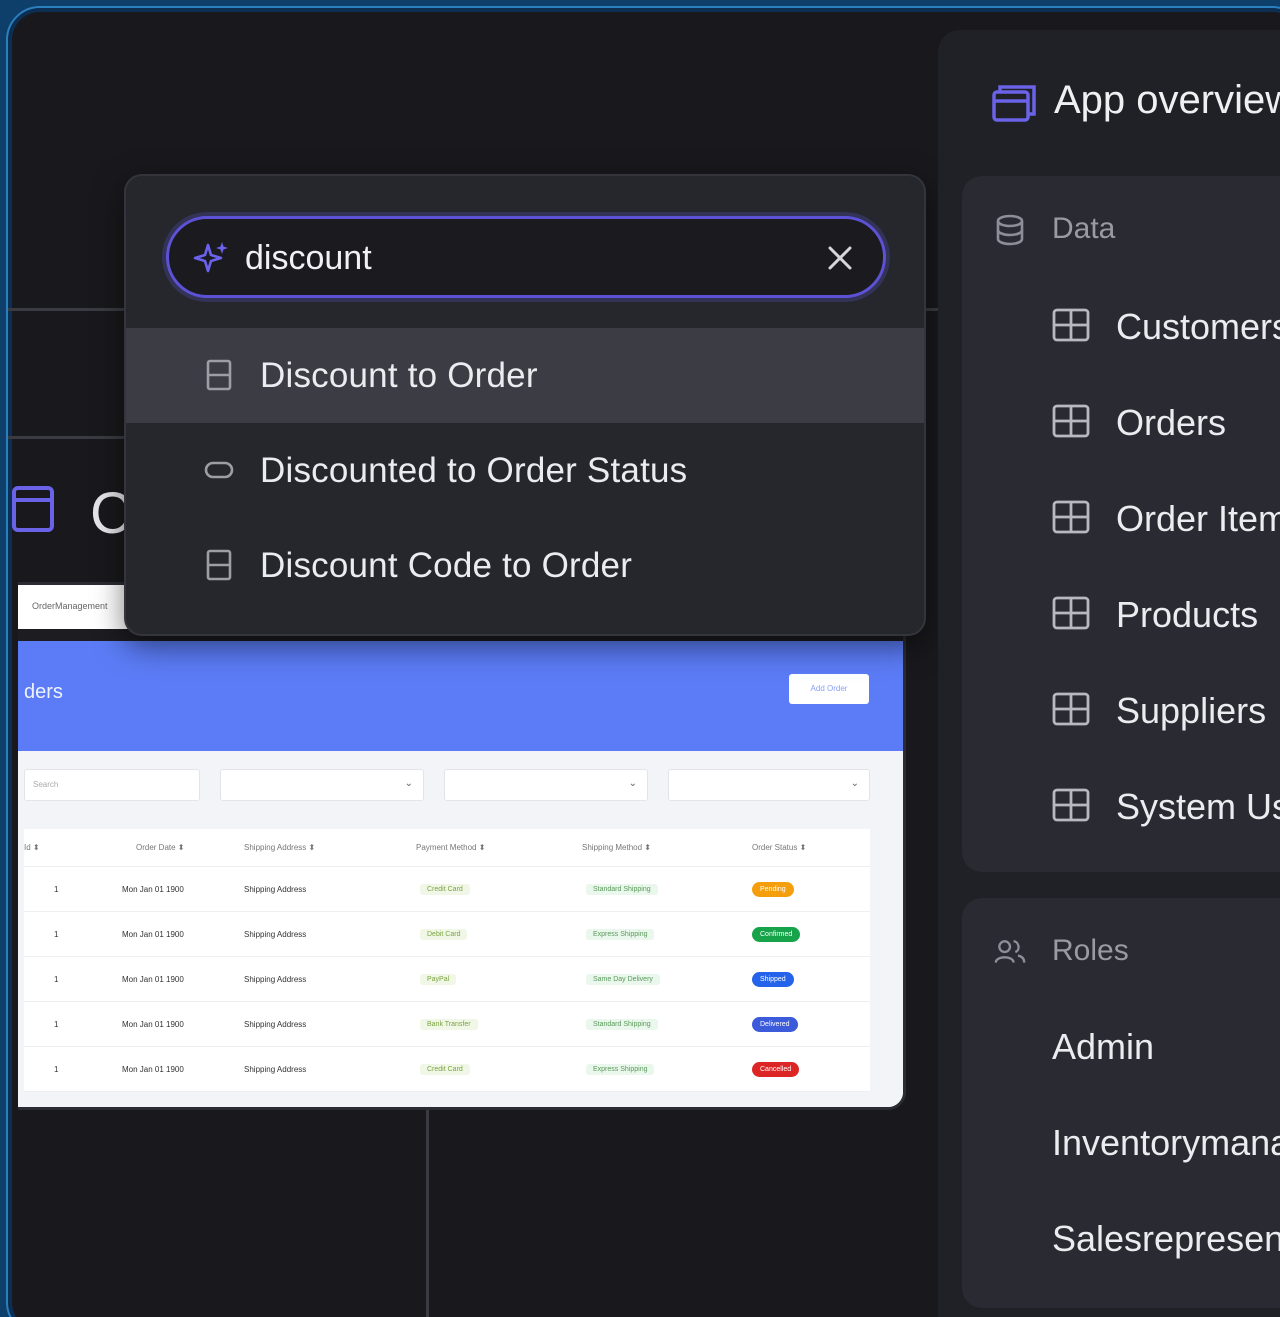 Image resolution: width=1280 pixels, height=1317 pixels. What do you see at coordinates (219, 470) in the screenshot?
I see `choice-icon` at bounding box center [219, 470].